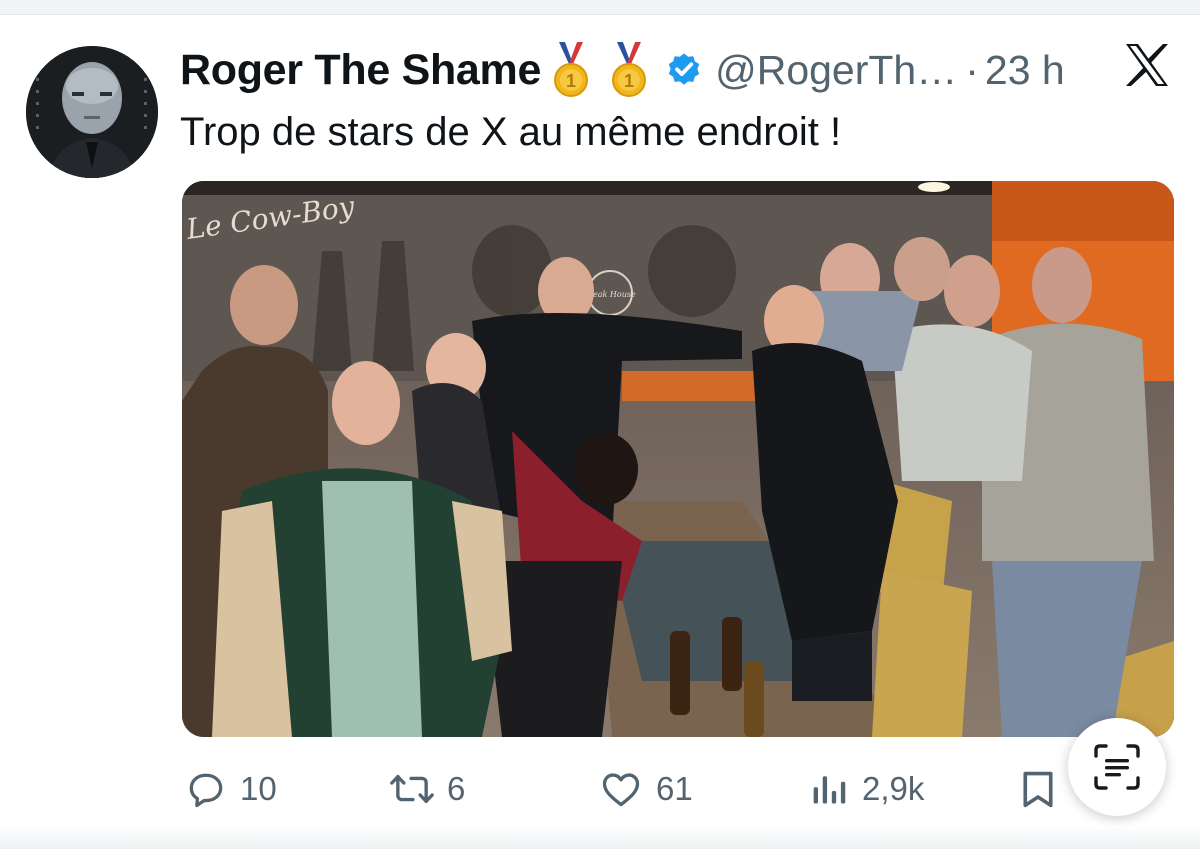  I want to click on timestamp: 23 h, so click(1025, 70).